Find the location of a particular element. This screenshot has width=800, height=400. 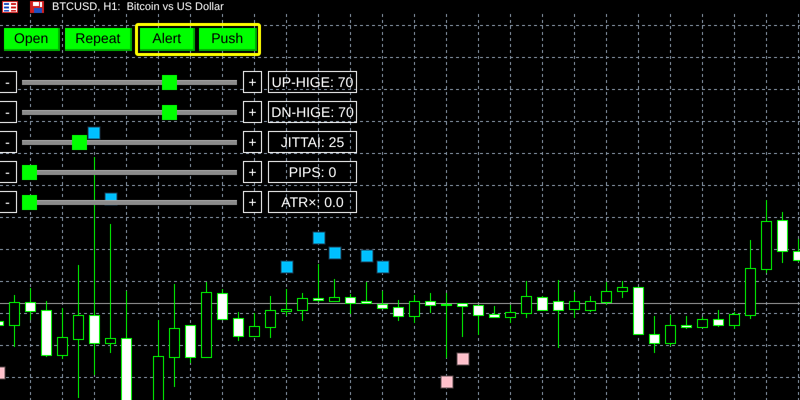

value-label: UP-HIGE: 70 is located at coordinates (312, 82).